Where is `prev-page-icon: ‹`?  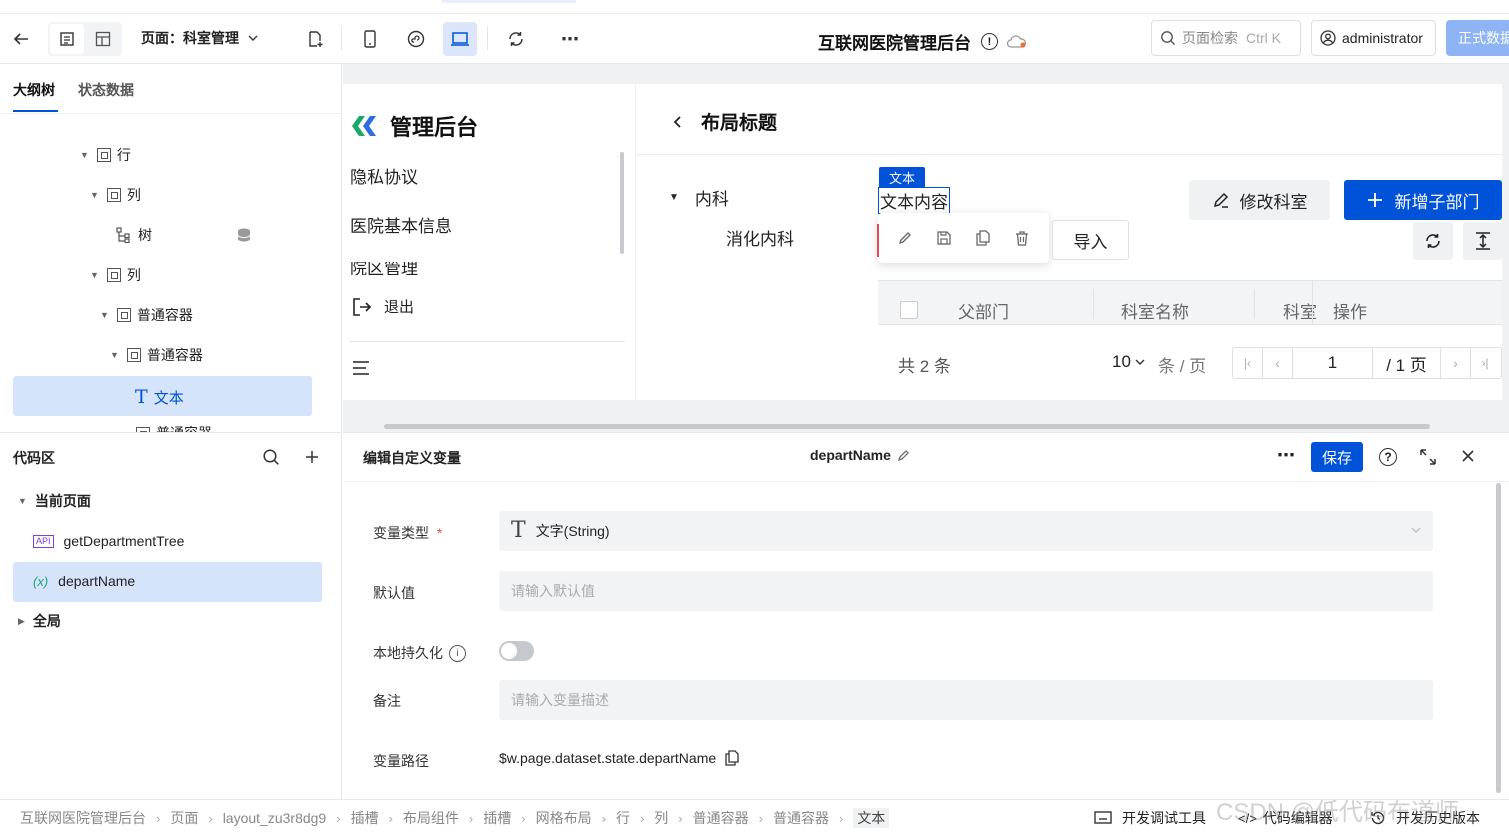 prev-page-icon: ‹ is located at coordinates (1278, 363).